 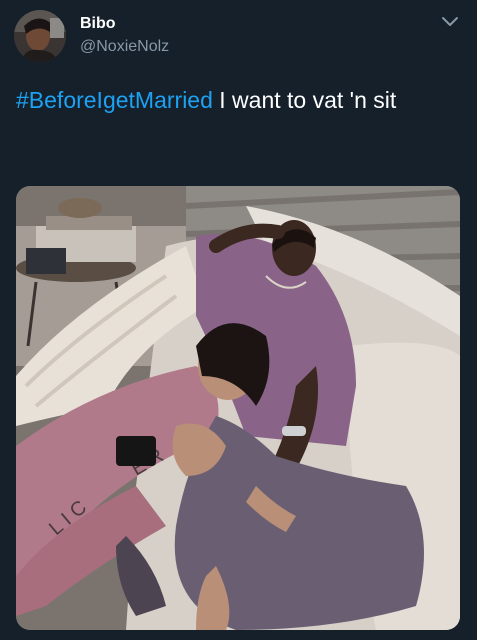 What do you see at coordinates (114, 100) in the screenshot?
I see `hashtag-link: #BeforeIgetMarried` at bounding box center [114, 100].